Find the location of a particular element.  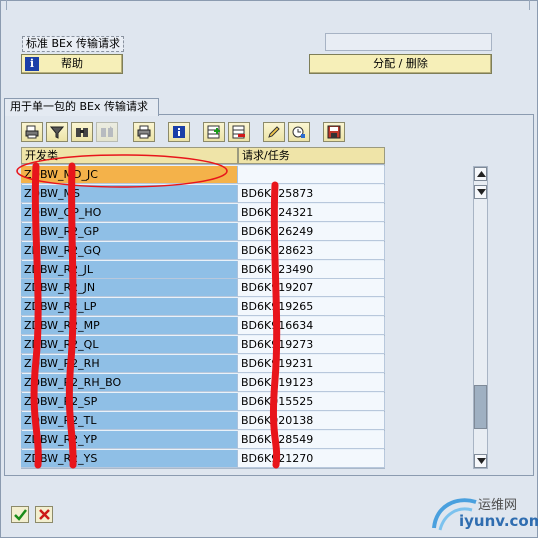

scroll-down-button is located at coordinates (480, 461).